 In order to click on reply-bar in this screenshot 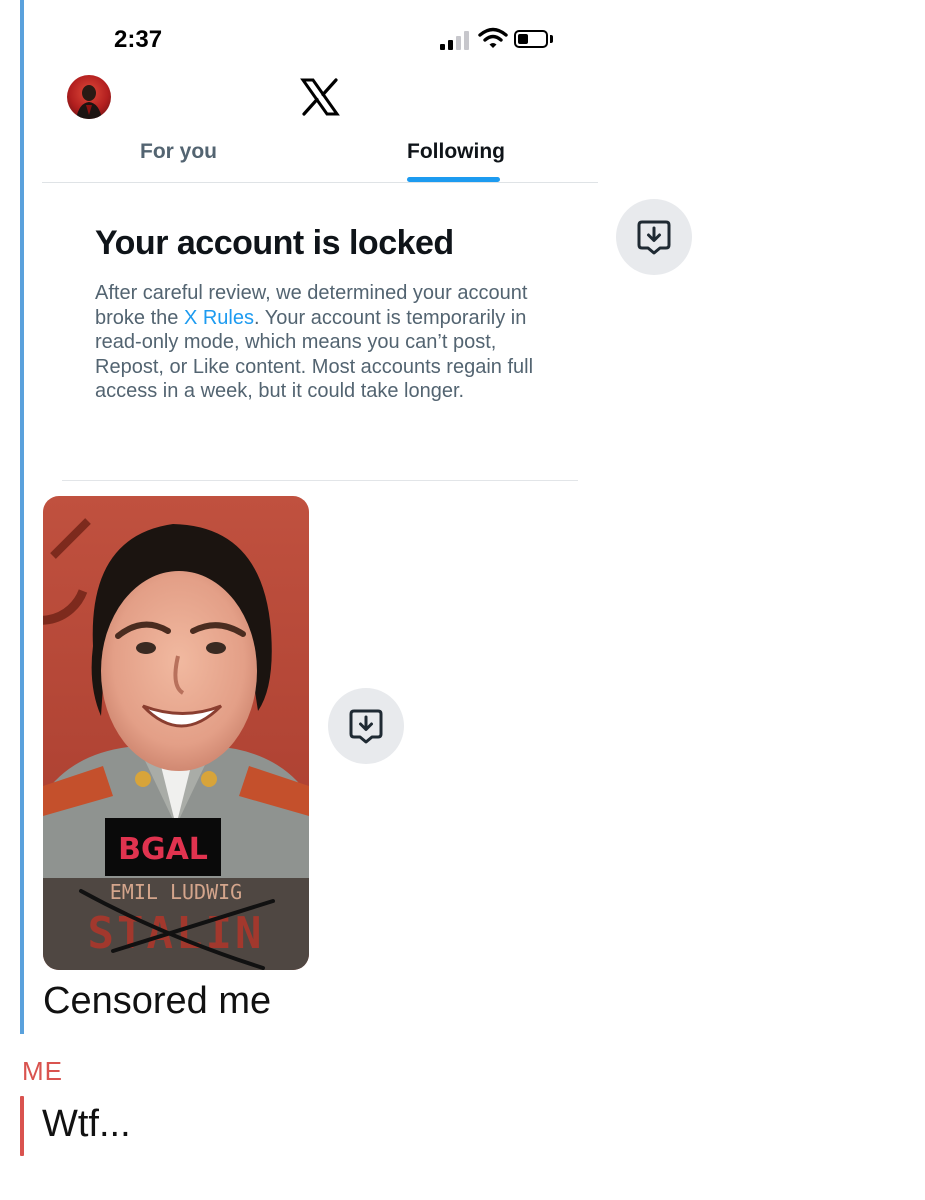, I will do `click(22, 1126)`.